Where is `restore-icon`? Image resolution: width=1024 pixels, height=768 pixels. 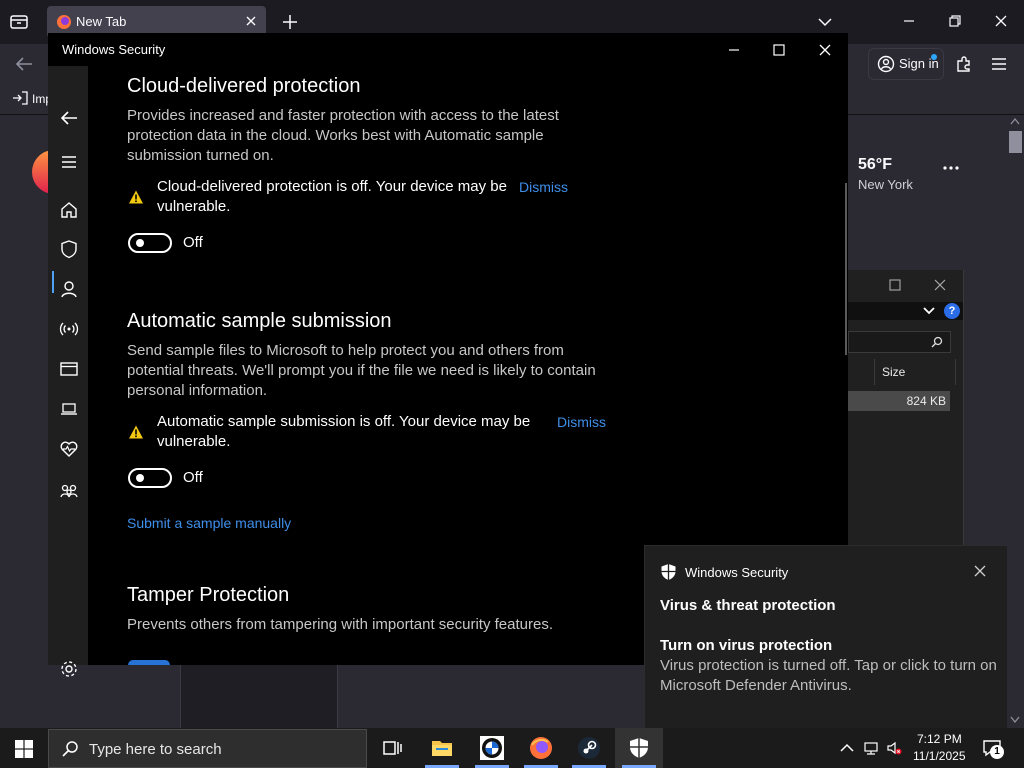 restore-icon is located at coordinates (955, 21).